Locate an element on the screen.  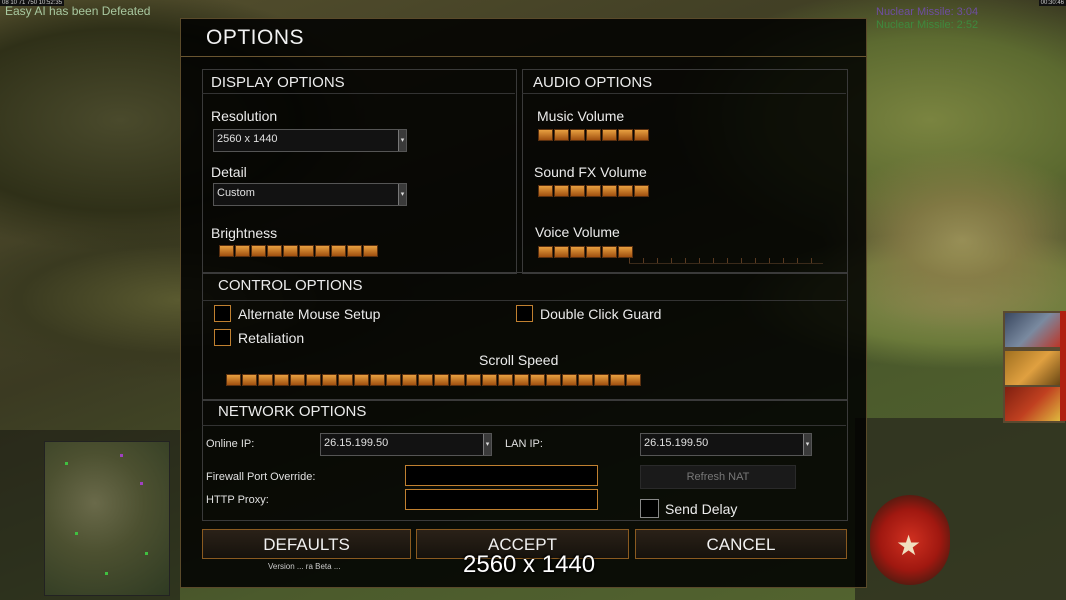
music-volume-slider is located at coordinates (593, 135).